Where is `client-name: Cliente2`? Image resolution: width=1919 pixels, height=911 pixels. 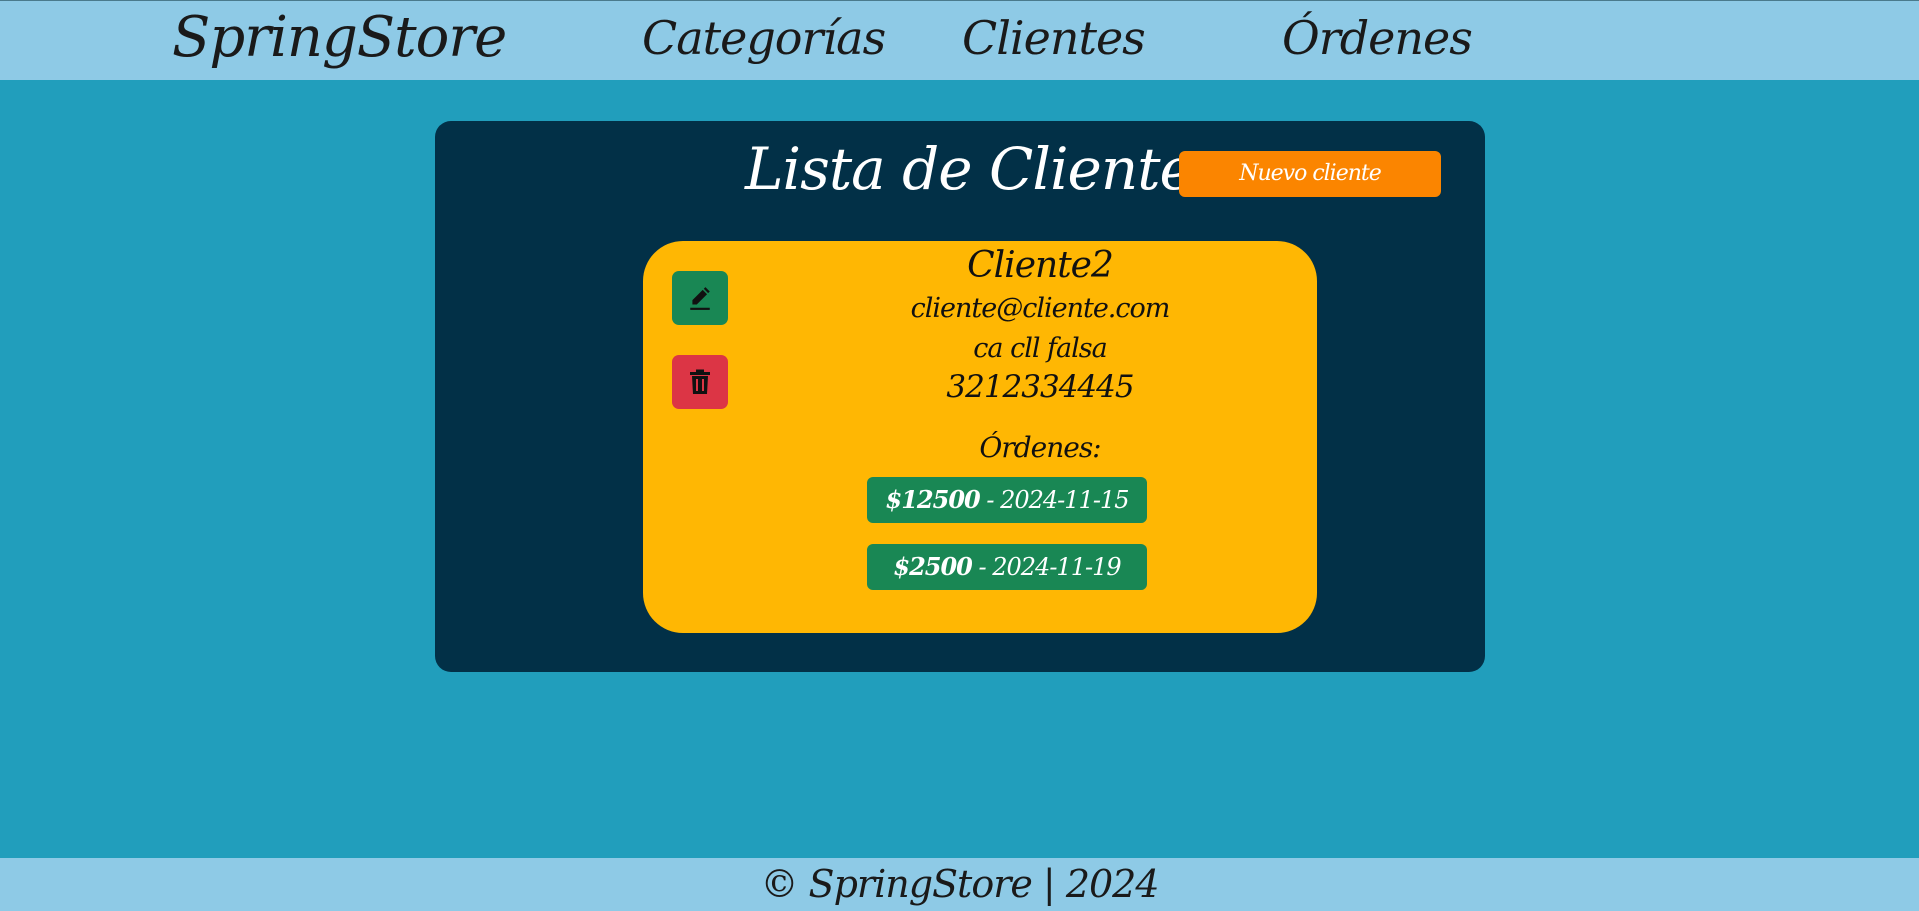
client-name: Cliente2 is located at coordinates (1040, 265).